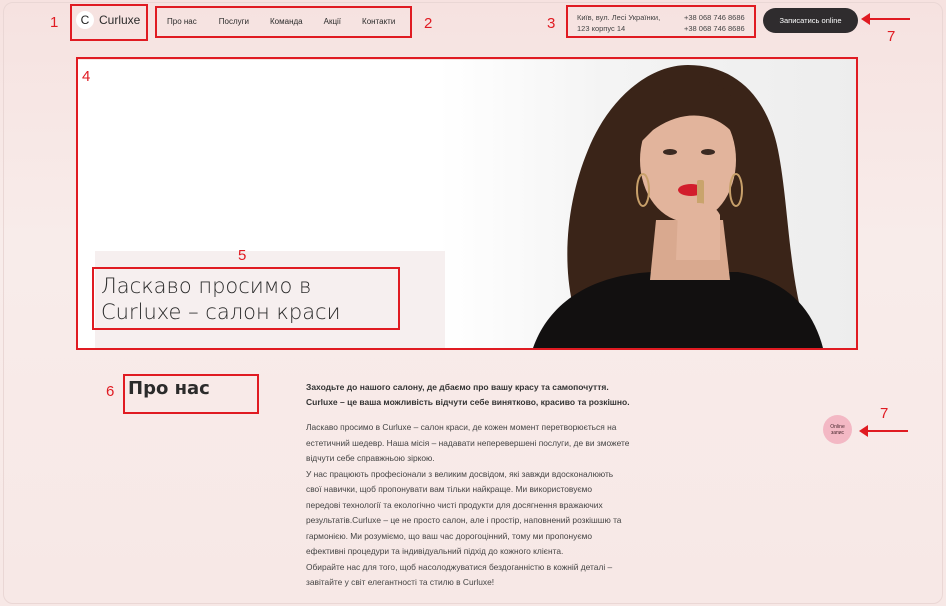  I want to click on book-online-button: Записатись online, so click(810, 20).